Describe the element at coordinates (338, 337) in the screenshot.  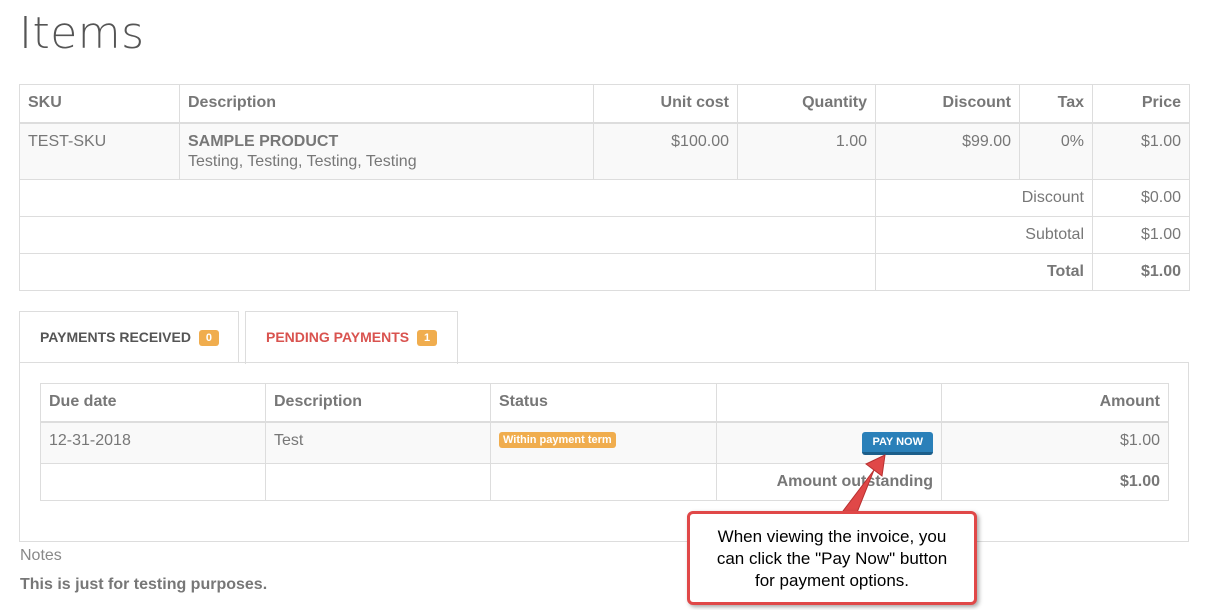
I see `tab-pending-payments-label: PENDING PAYMENTS` at that location.